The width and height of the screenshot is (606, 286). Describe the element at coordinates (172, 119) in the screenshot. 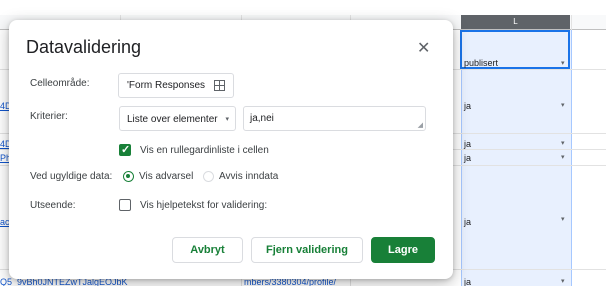

I see `criteria-type-value: Liste over elementer` at that location.